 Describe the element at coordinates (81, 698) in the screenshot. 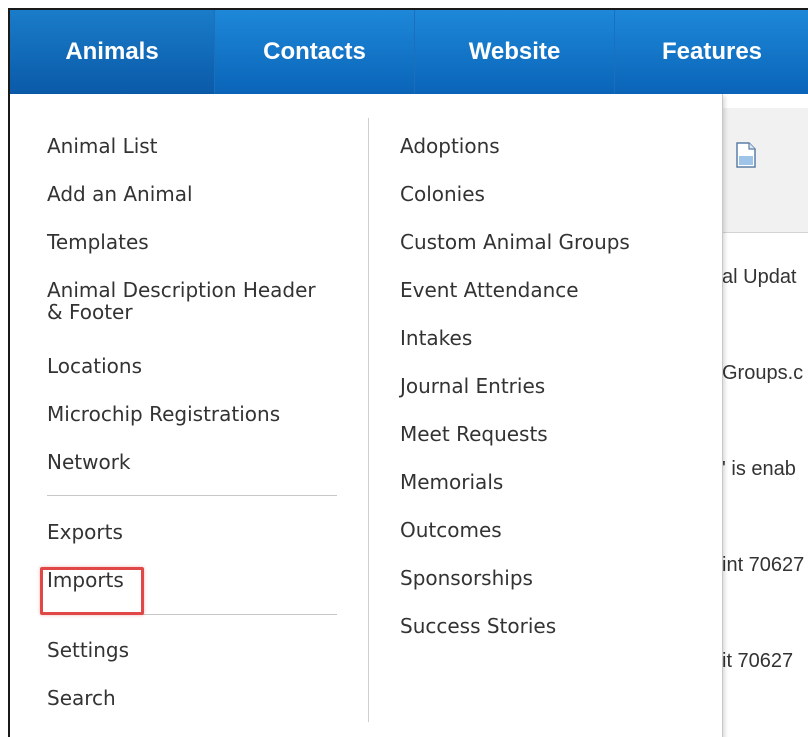

I see `menu-item-search: Search` at that location.